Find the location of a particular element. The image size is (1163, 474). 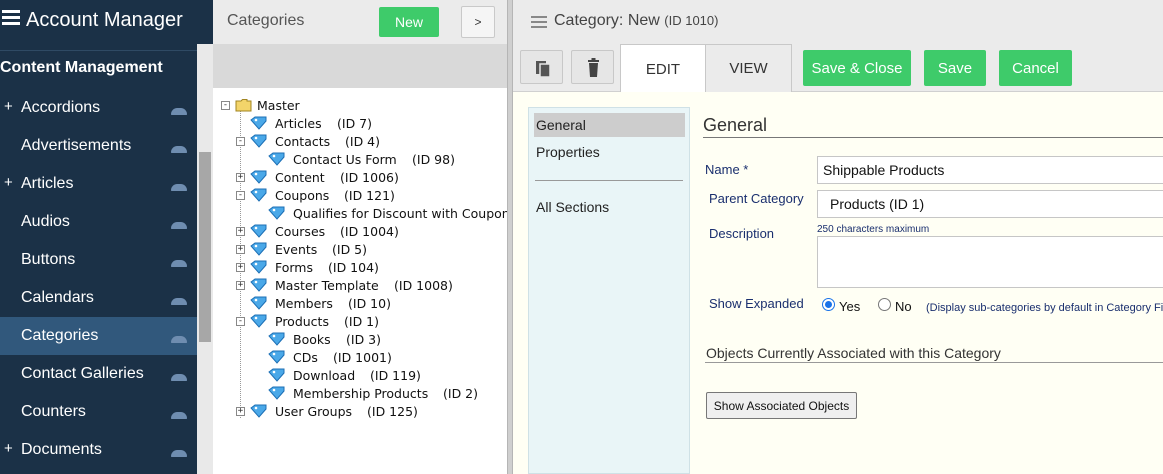

sidebar-item-categories: Categories is located at coordinates (98, 336).